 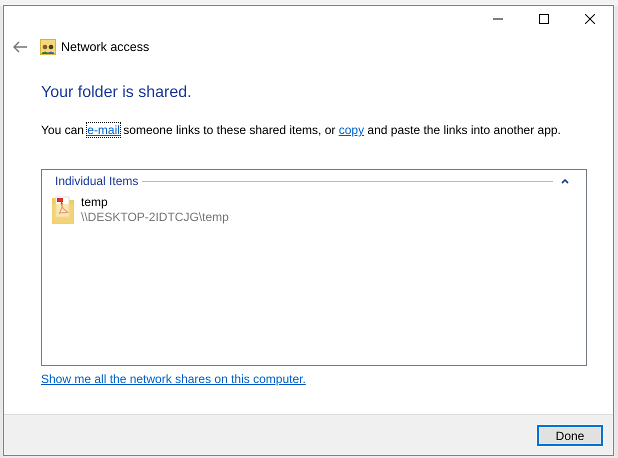 I want to click on back-arrow-icon, so click(x=20, y=47).